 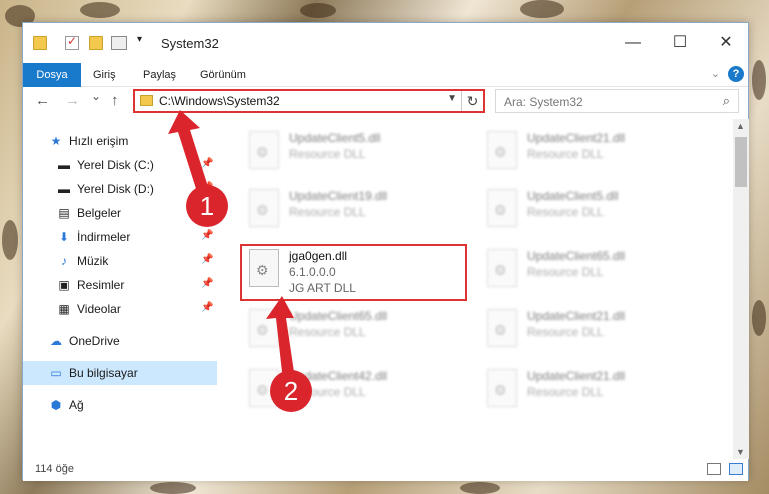 I want to click on annotation-arrows, so click(x=231, y=241).